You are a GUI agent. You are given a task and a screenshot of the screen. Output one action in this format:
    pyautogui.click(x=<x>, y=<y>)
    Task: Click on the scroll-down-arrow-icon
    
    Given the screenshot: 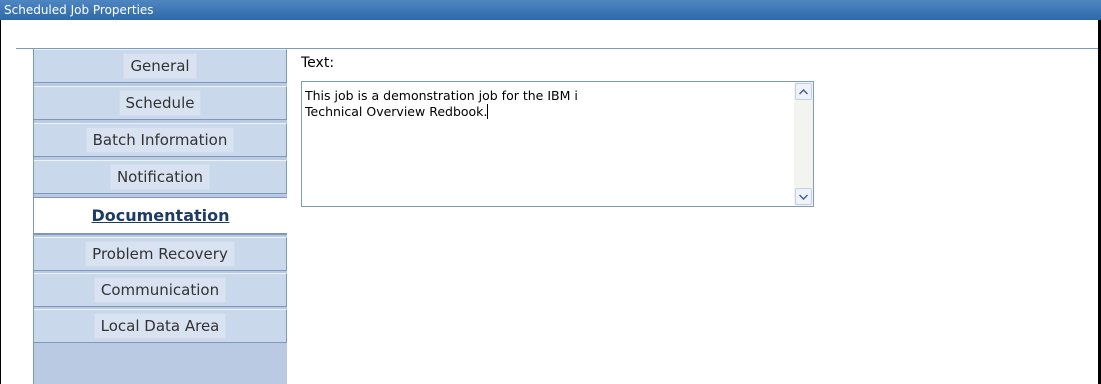 What is the action you would take?
    pyautogui.click(x=803, y=196)
    